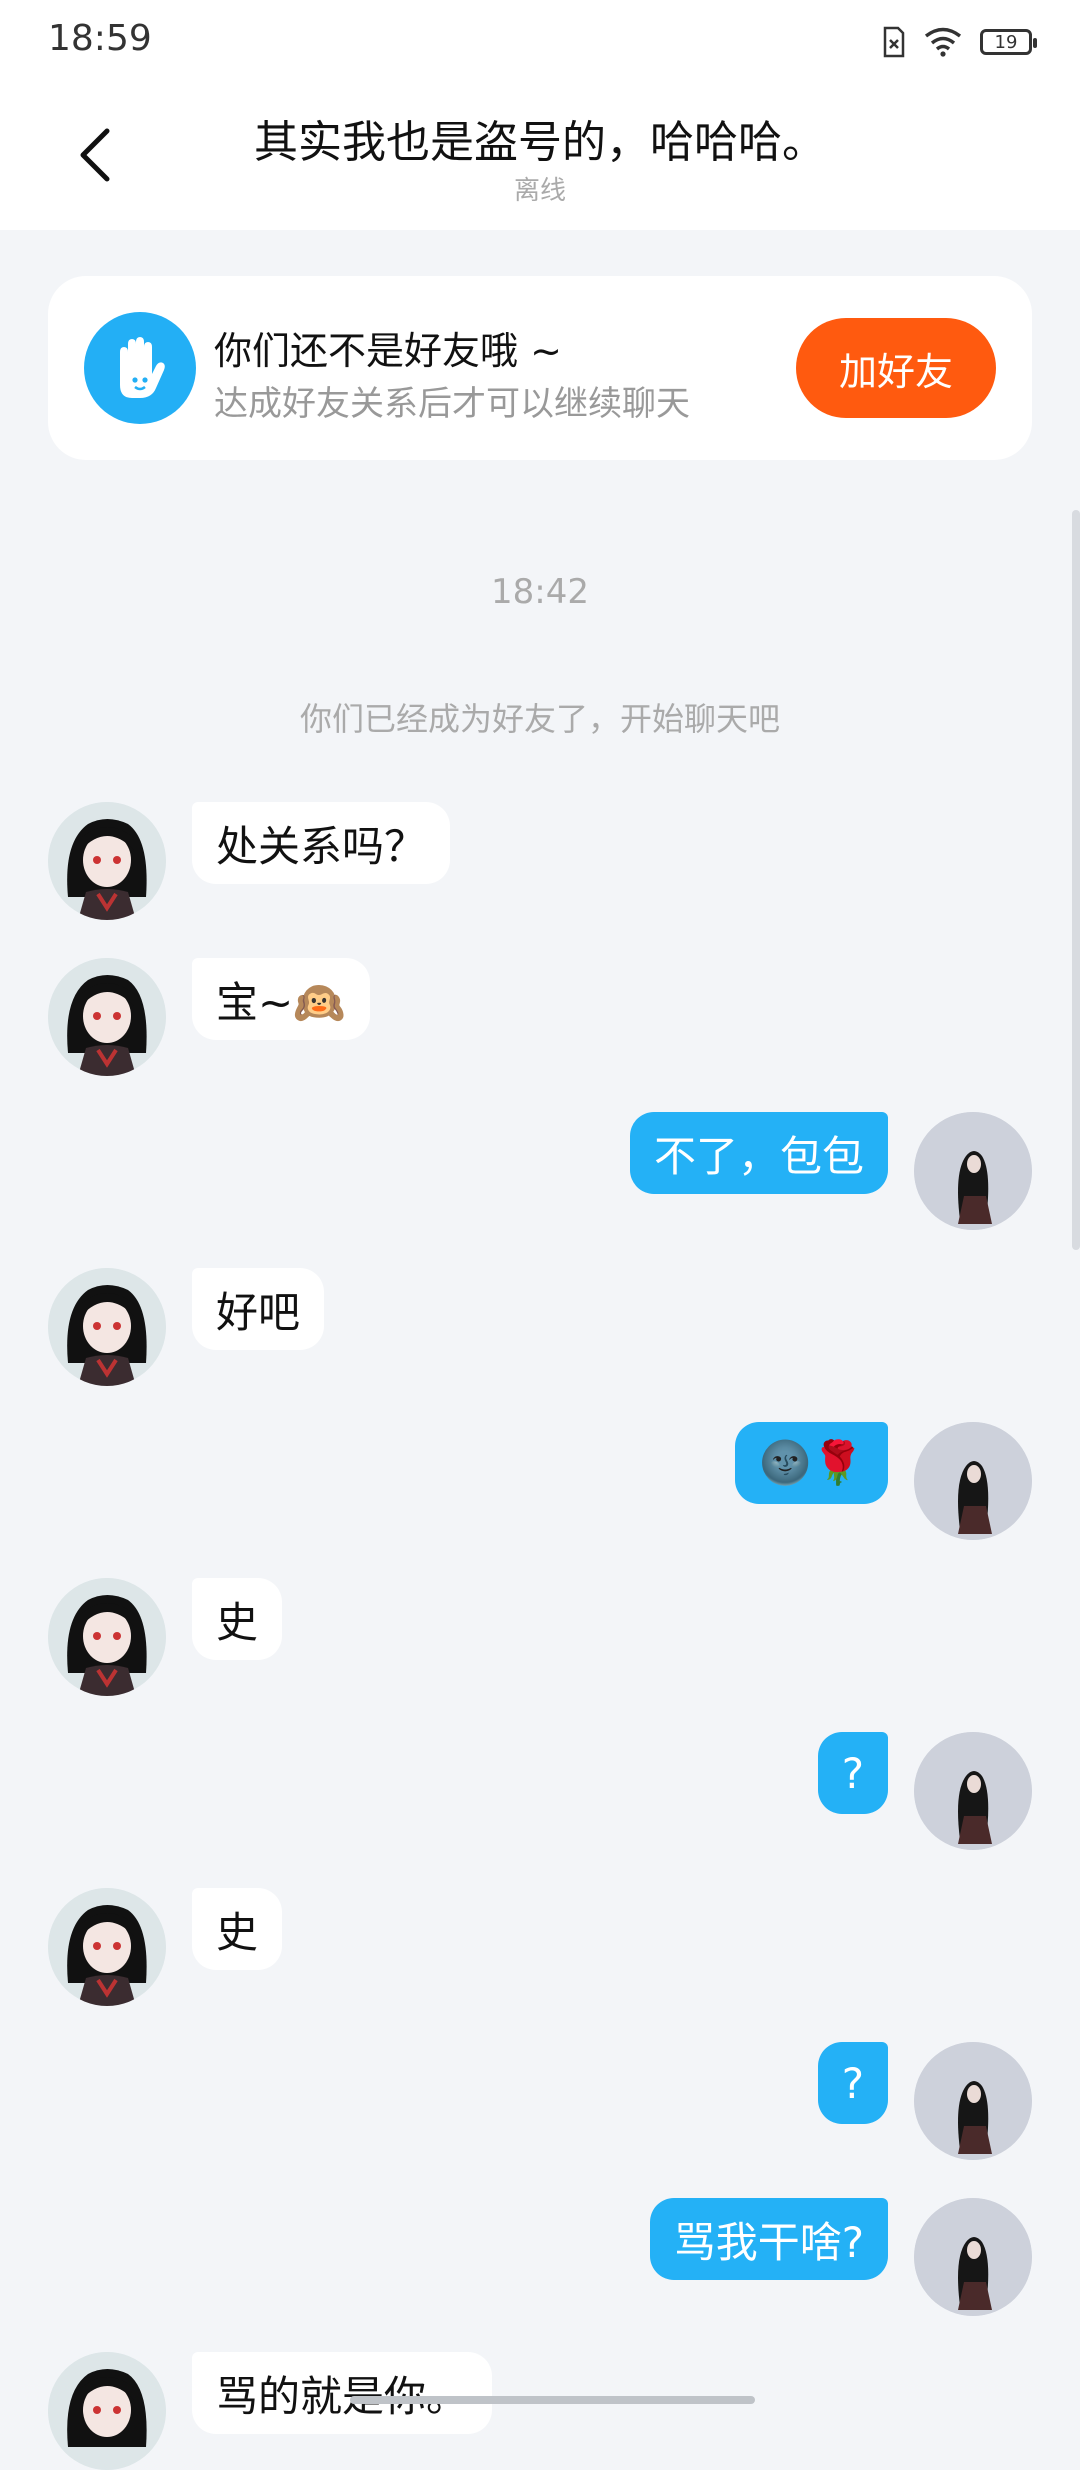  I want to click on chat-timestamp: 18:42, so click(540, 592).